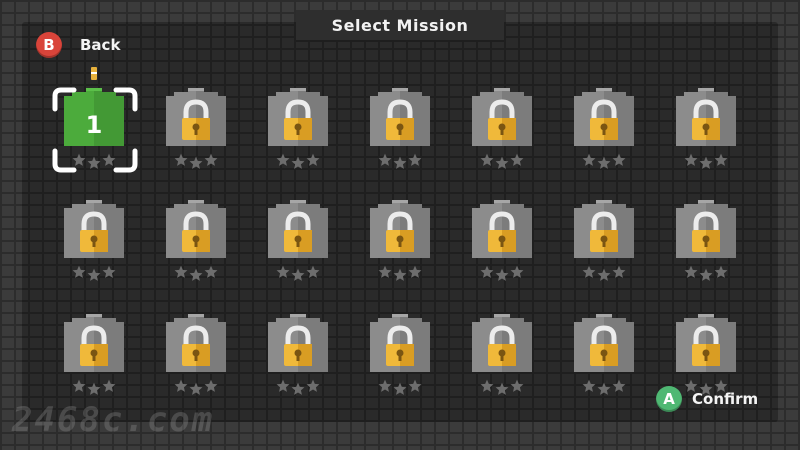 The image size is (800, 450). I want to click on back-button: B Back, so click(78, 45).